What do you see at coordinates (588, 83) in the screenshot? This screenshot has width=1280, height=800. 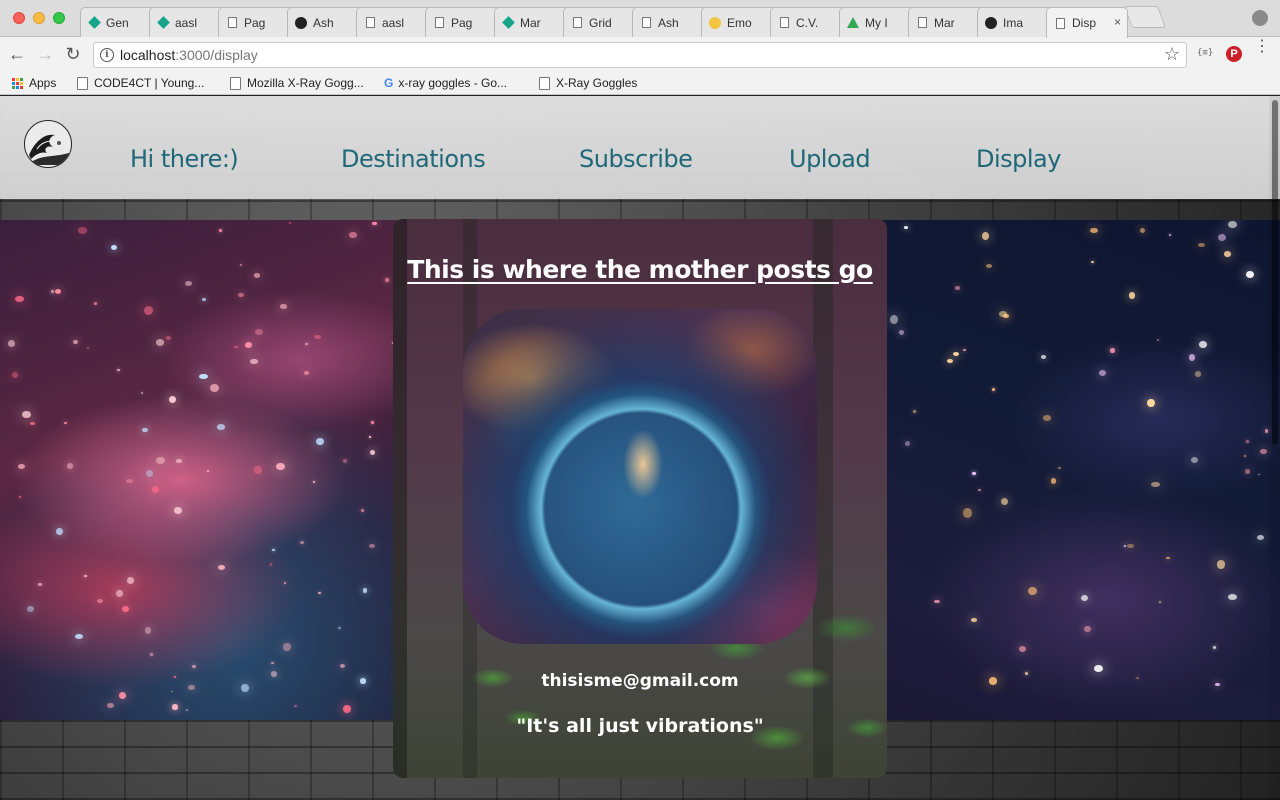 I see `bookmark-item: X-Ray Goggles` at bounding box center [588, 83].